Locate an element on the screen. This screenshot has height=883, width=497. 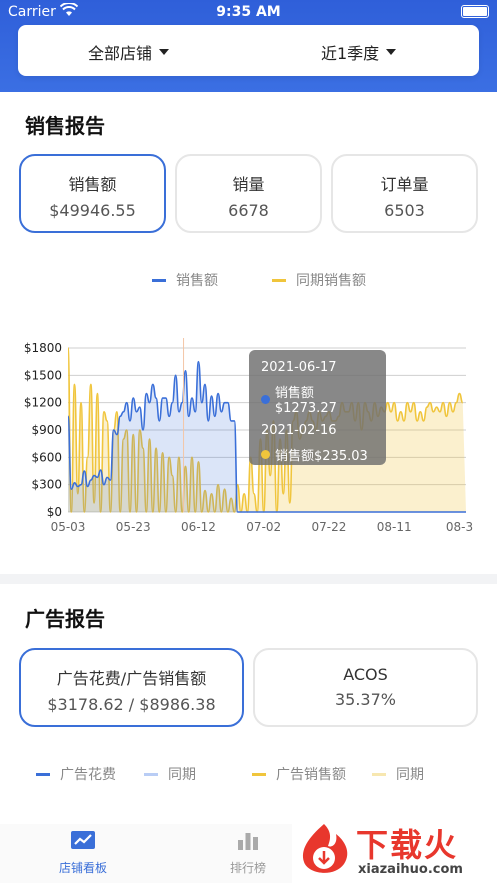
flame-logo-icon is located at coordinates (324, 851).